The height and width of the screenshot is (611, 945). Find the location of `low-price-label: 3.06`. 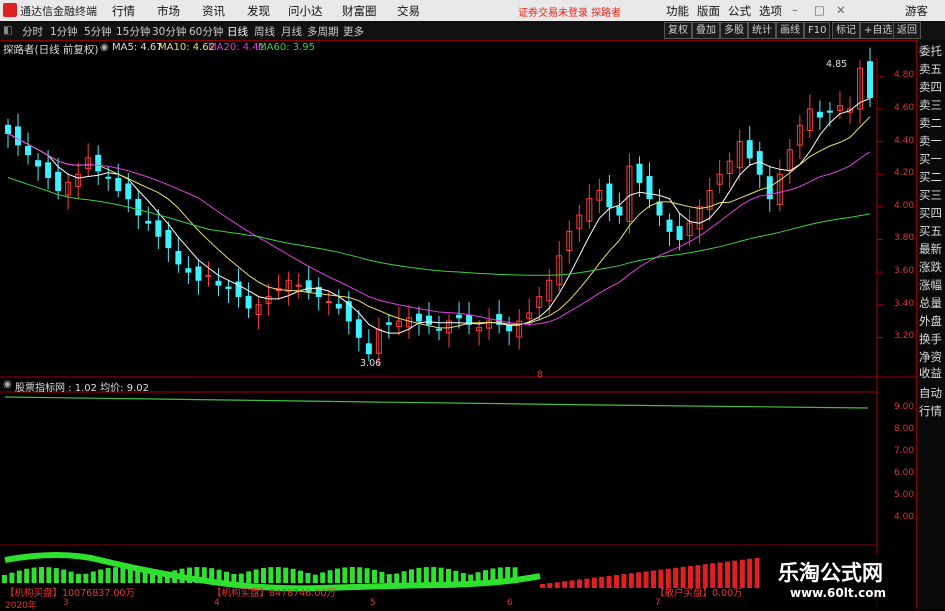

low-price-label: 3.06 is located at coordinates (371, 363).